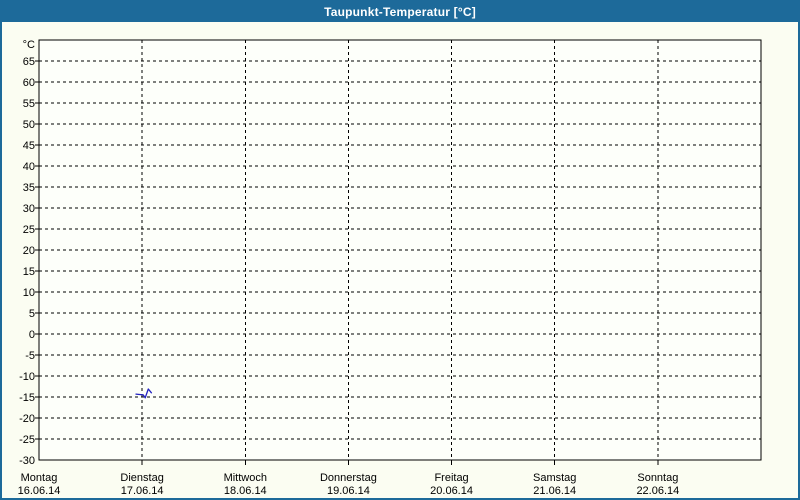  Describe the element at coordinates (451, 491) in the screenshot. I see `x-date-label: 20.06.14` at that location.